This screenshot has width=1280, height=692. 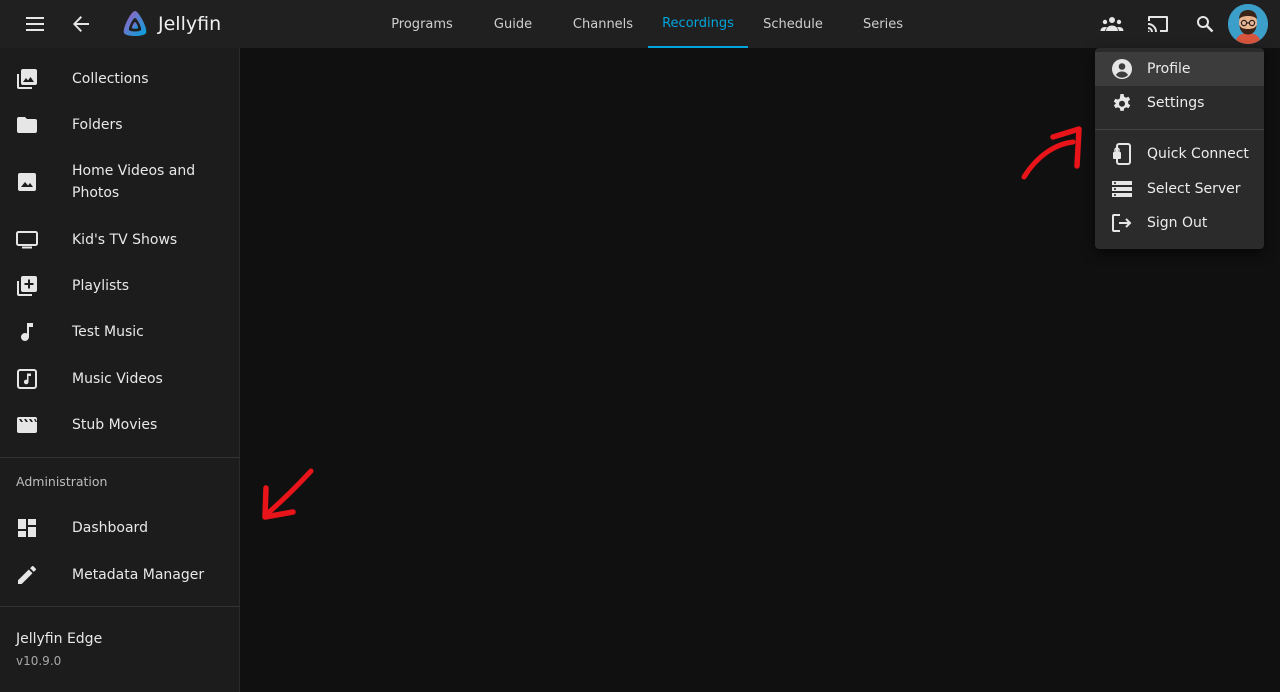 What do you see at coordinates (1122, 103) in the screenshot?
I see `gear-icon` at bounding box center [1122, 103].